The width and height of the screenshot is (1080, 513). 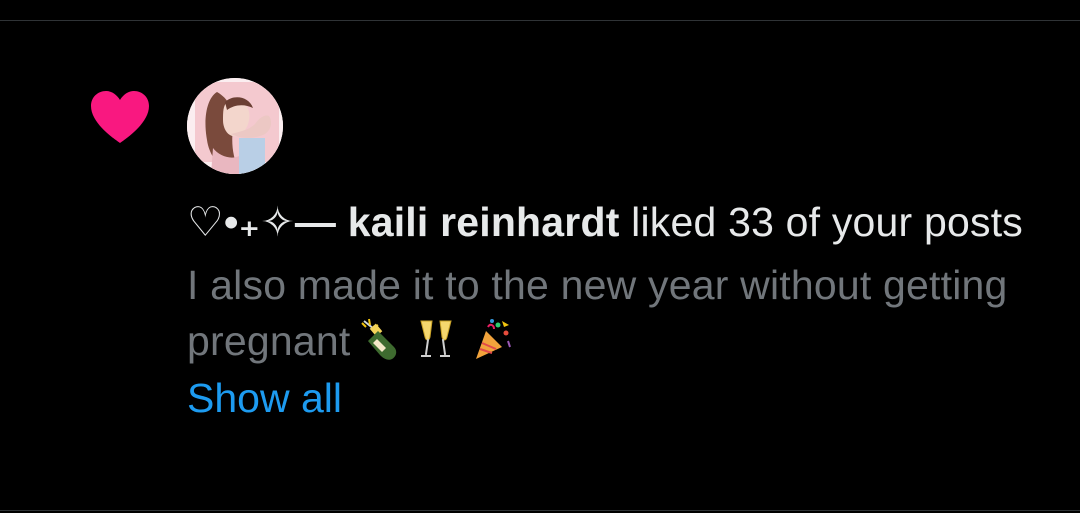 I want to click on bottom-divider, so click(x=540, y=510).